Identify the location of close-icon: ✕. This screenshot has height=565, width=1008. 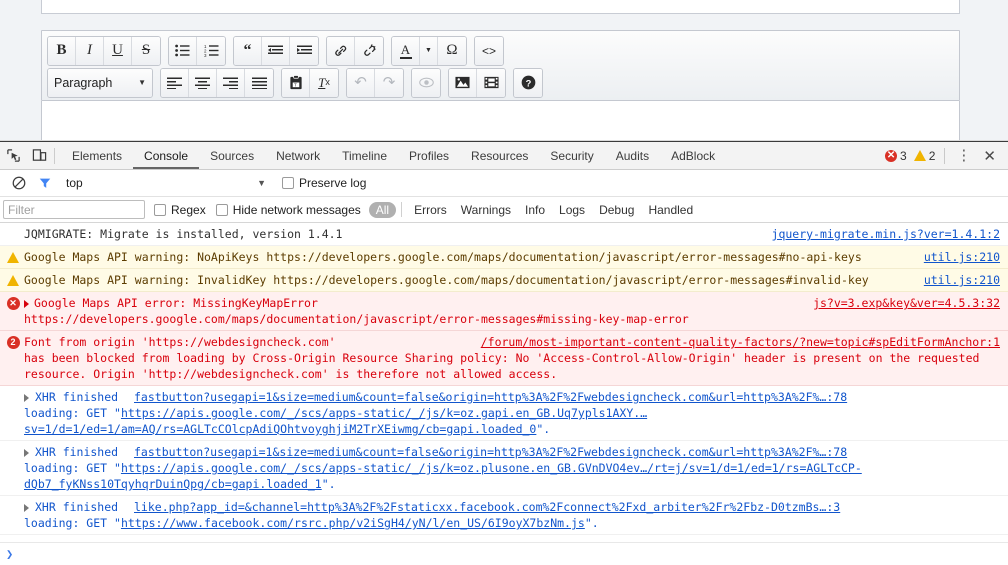
(989, 156).